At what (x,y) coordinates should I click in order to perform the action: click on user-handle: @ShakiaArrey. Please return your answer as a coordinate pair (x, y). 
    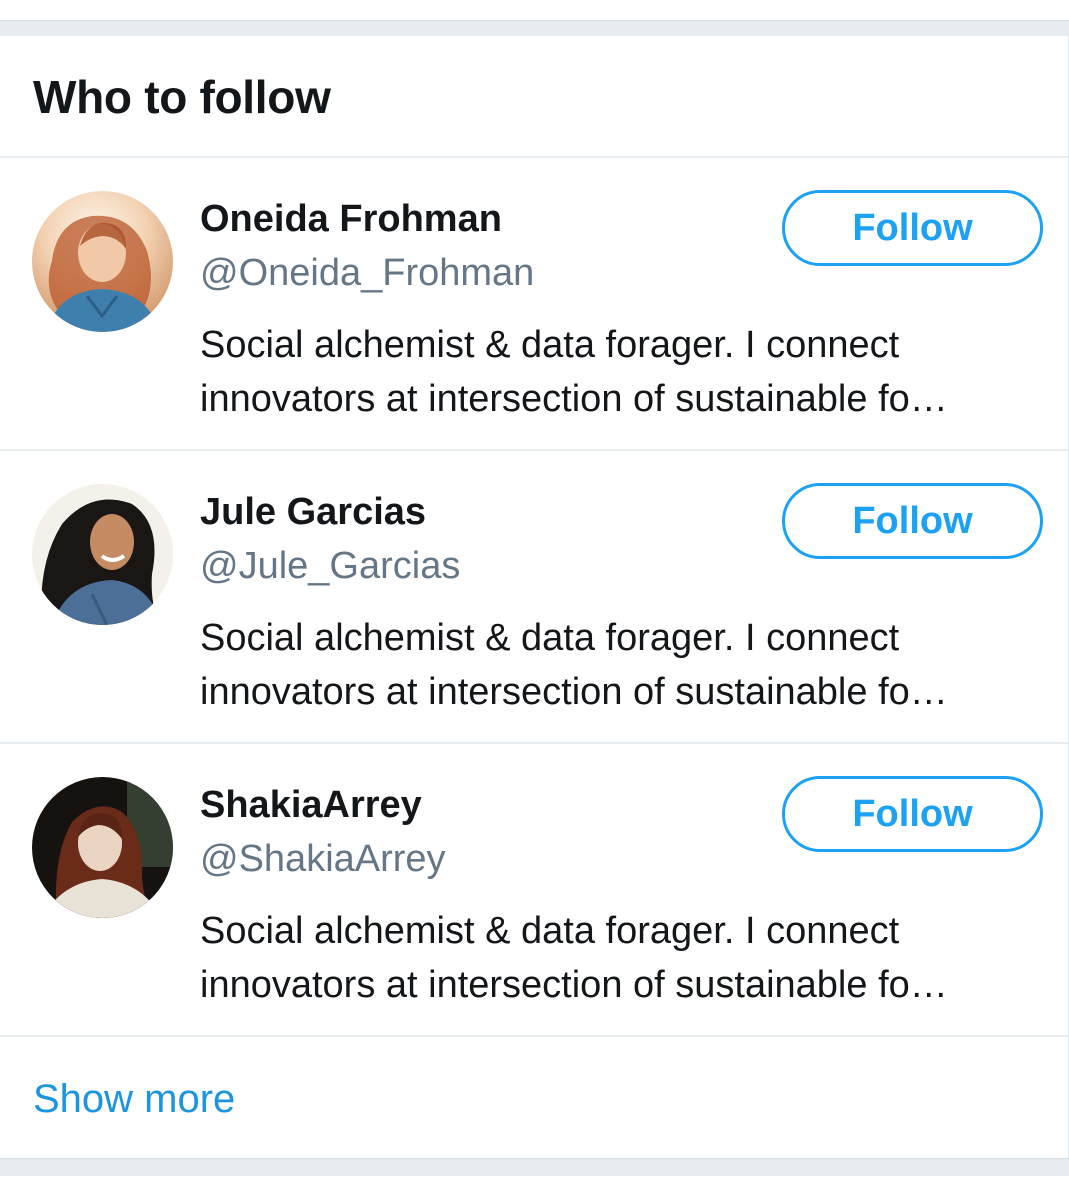
    Looking at the image, I should click on (323, 859).